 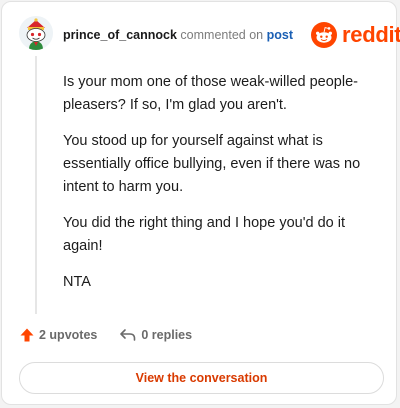 I want to click on post-link: post, so click(x=280, y=35).